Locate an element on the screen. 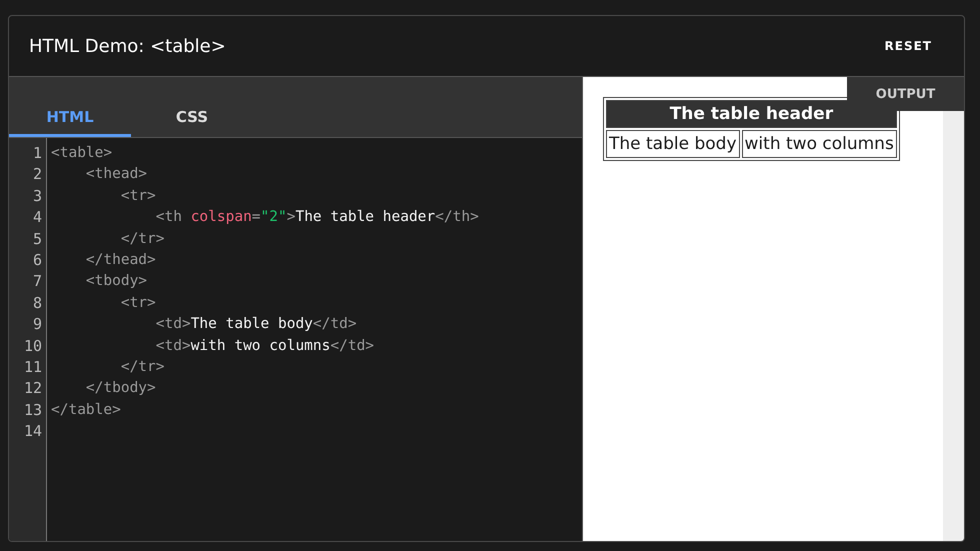 Image resolution: width=980 pixels, height=551 pixels. line-number: 8 is located at coordinates (37, 303).